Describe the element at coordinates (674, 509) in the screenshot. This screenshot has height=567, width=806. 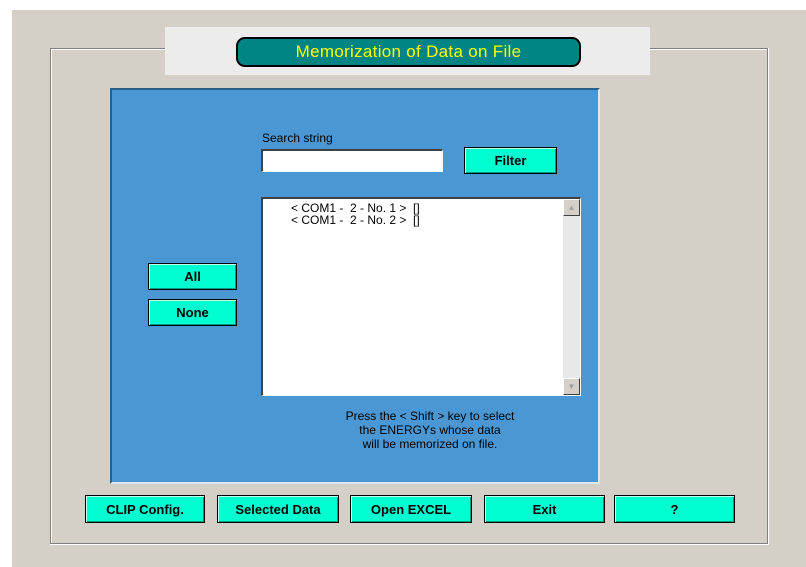
I see `help-button: ?` at that location.